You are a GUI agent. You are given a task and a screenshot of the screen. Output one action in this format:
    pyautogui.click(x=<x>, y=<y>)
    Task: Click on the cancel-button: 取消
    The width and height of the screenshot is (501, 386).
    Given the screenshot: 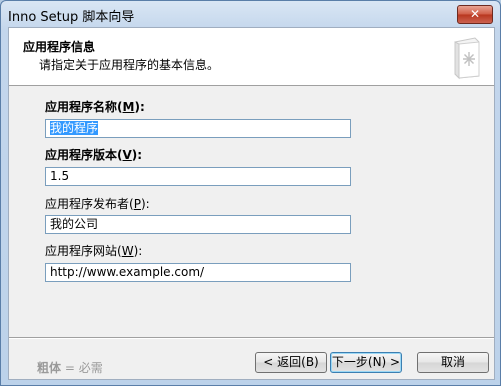 What is the action you would take?
    pyautogui.click(x=453, y=362)
    